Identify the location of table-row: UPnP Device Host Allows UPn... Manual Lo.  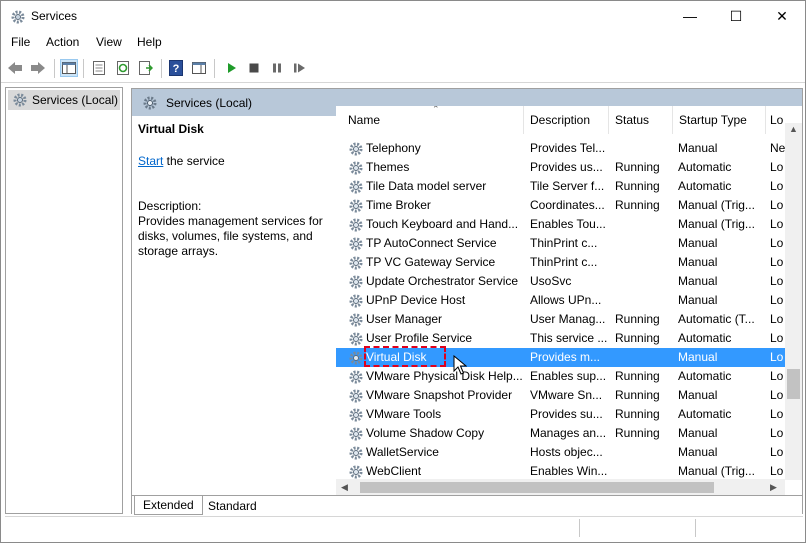
(561, 300).